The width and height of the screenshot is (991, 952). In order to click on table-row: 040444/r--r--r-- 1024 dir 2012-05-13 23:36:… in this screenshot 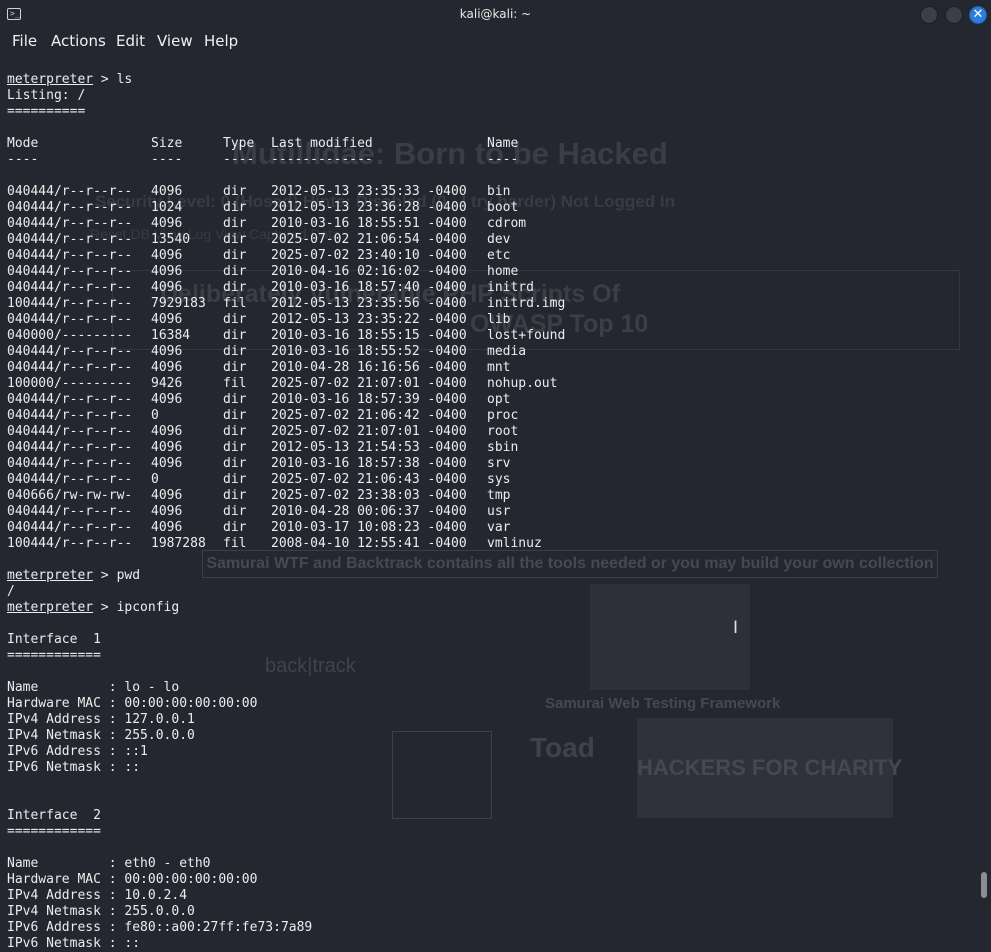, I will do `click(492, 208)`.